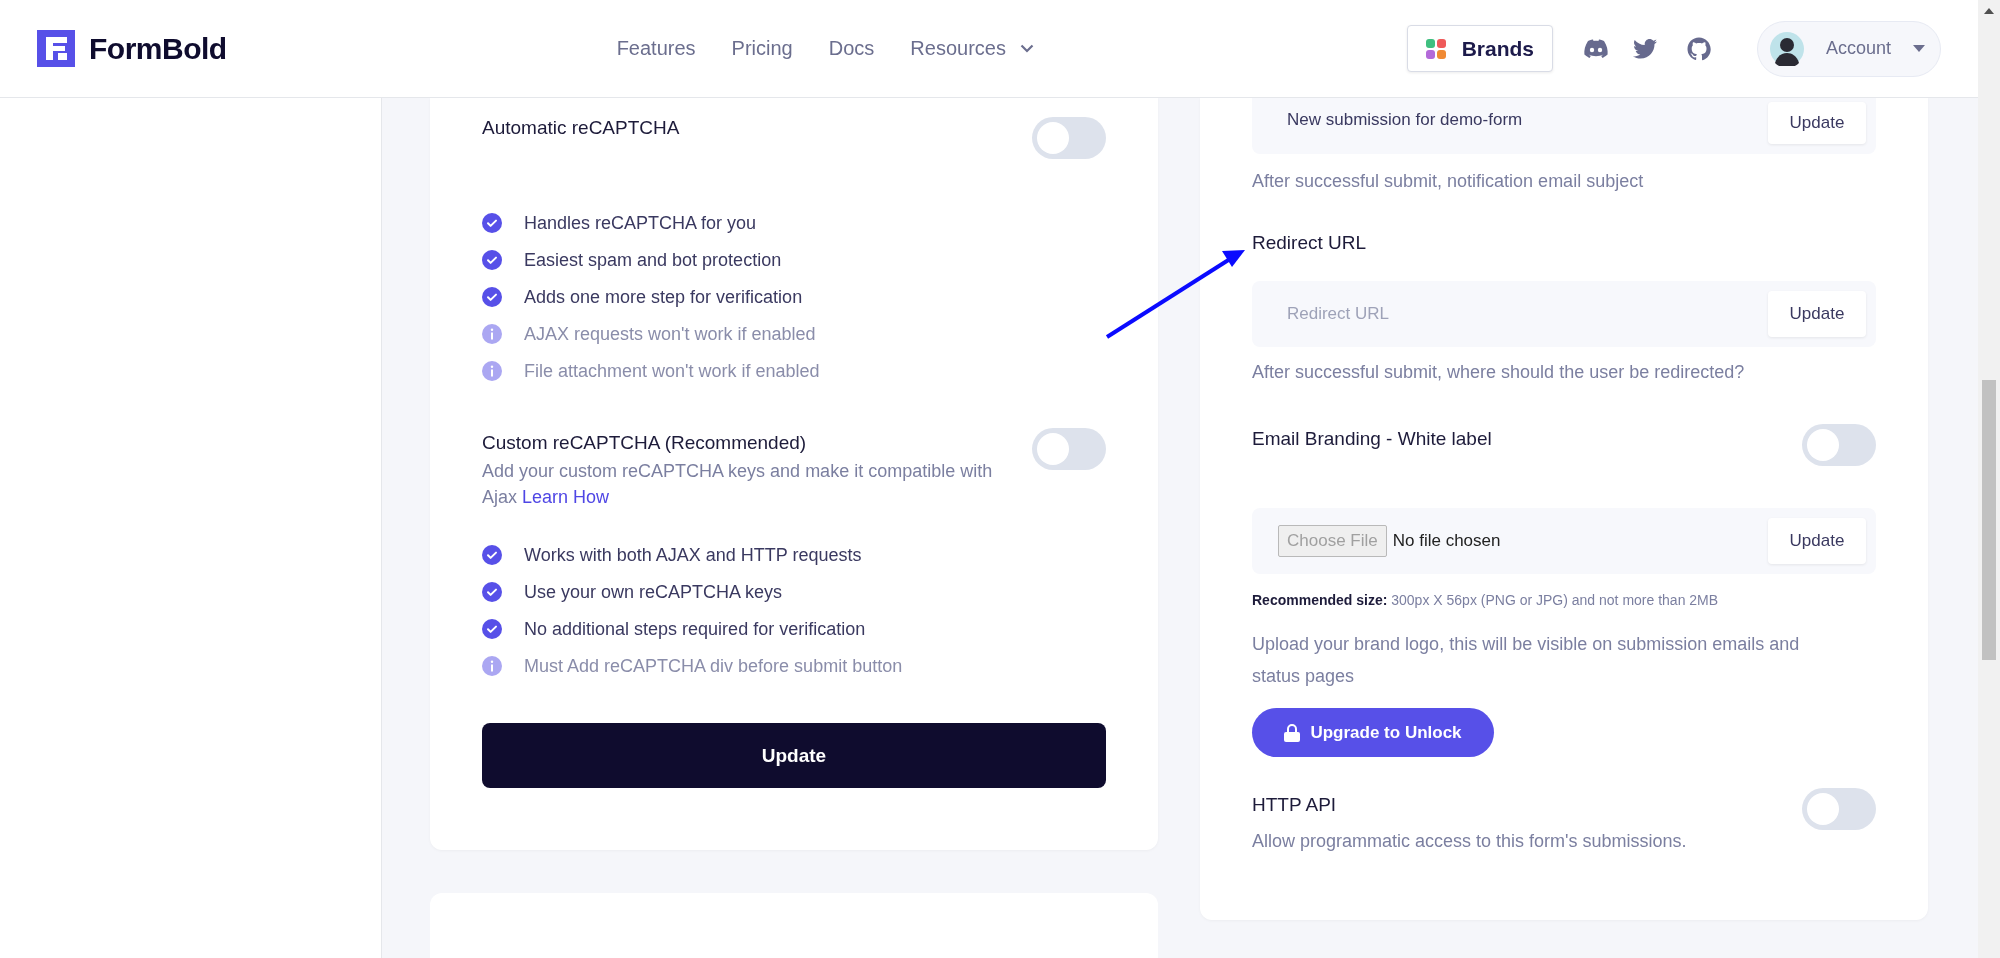 Image resolution: width=2000 pixels, height=958 pixels. I want to click on nav-link: Docs, so click(851, 48).